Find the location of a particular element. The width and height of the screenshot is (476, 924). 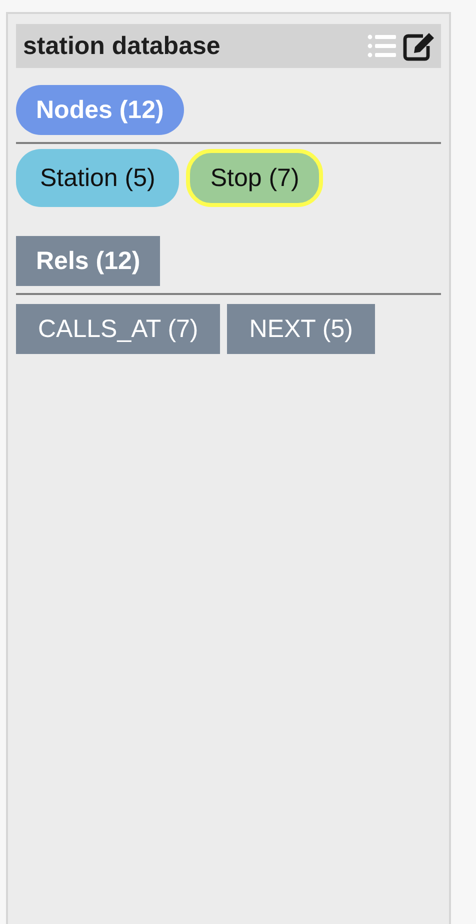

database-title: station database is located at coordinates (121, 46).